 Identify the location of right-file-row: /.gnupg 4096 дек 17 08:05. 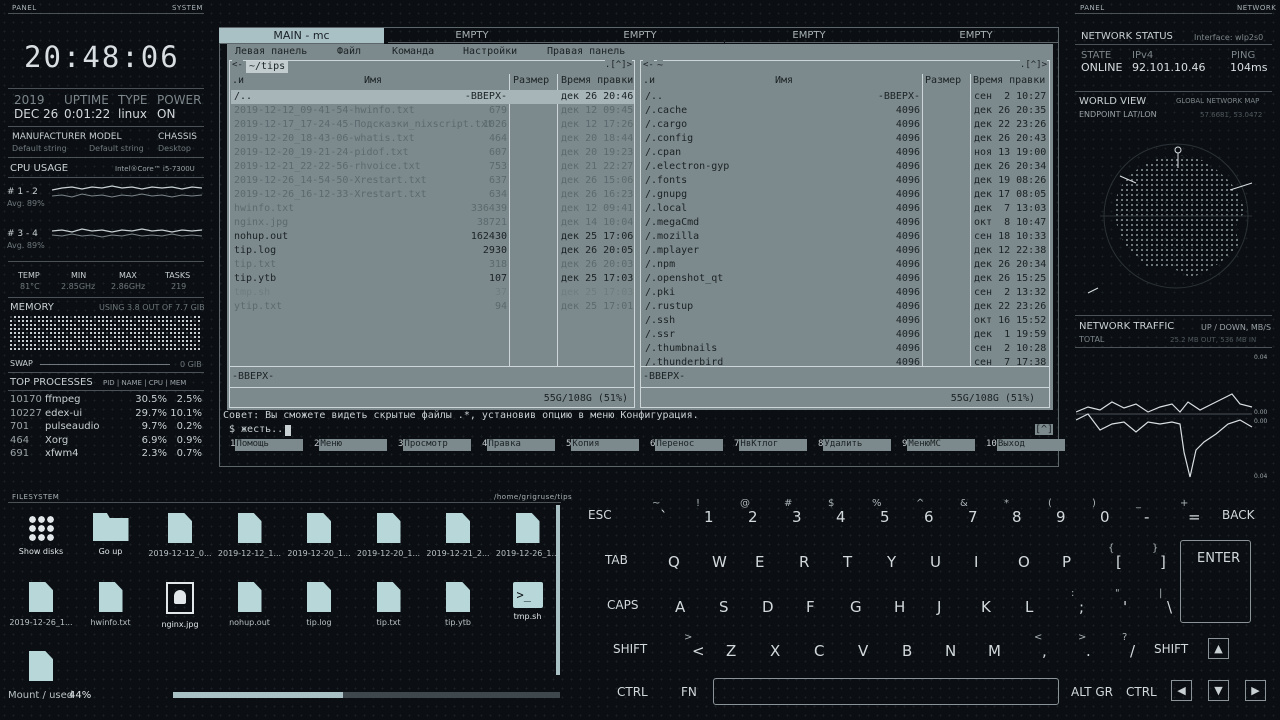
(845, 195).